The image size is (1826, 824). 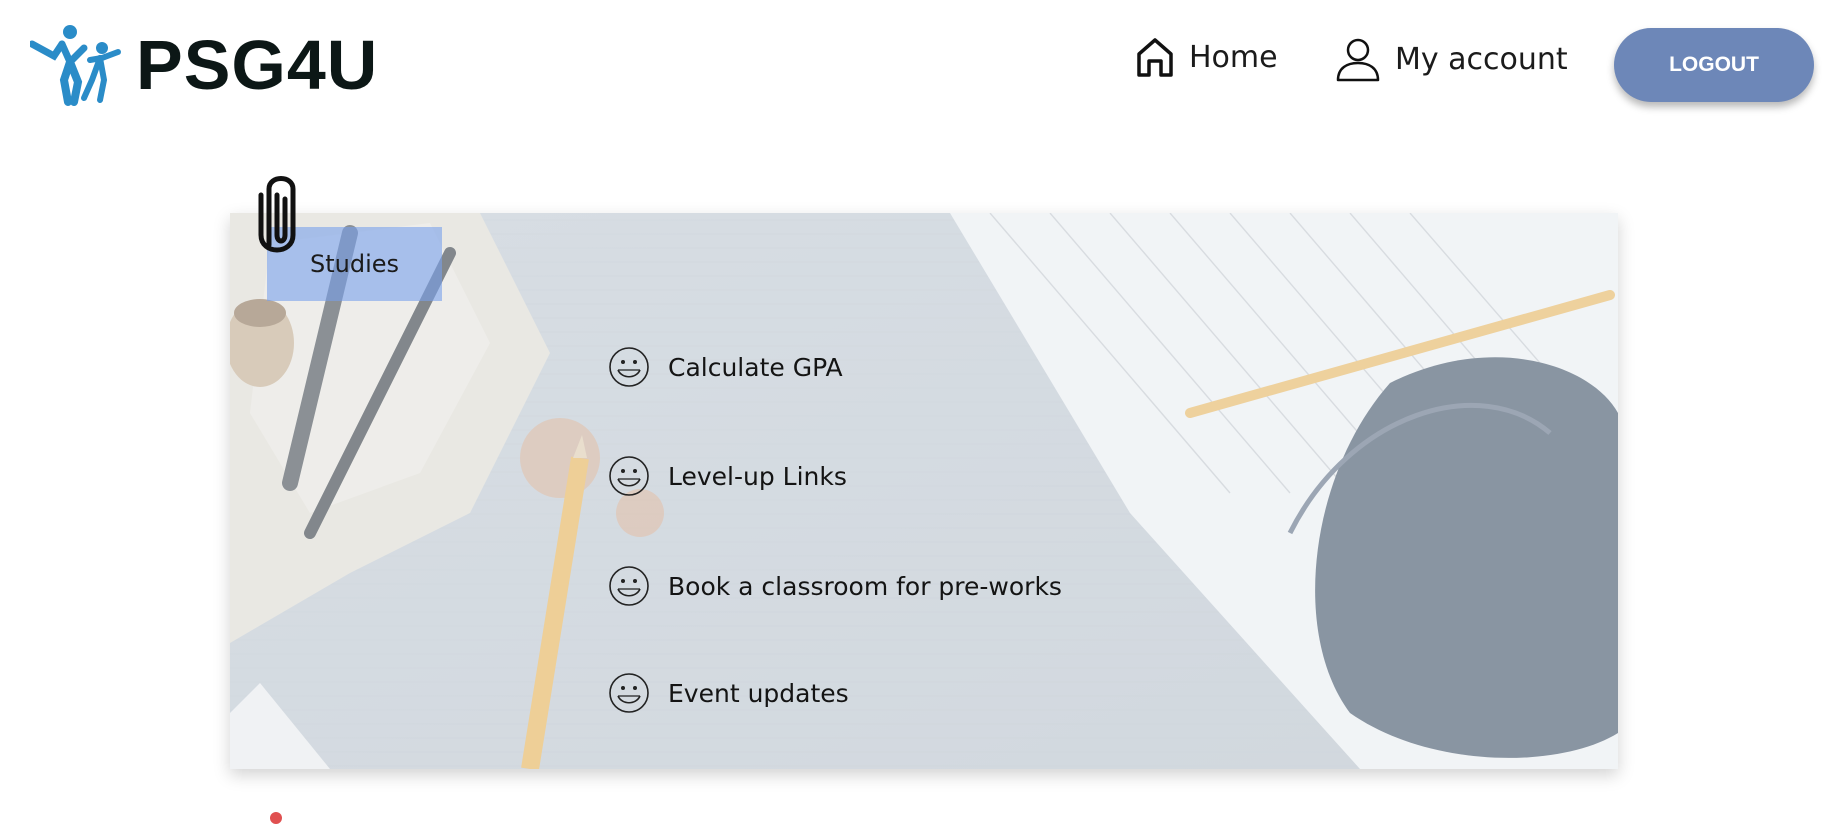 I want to click on site-logo: PSG4U, so click(x=204, y=65).